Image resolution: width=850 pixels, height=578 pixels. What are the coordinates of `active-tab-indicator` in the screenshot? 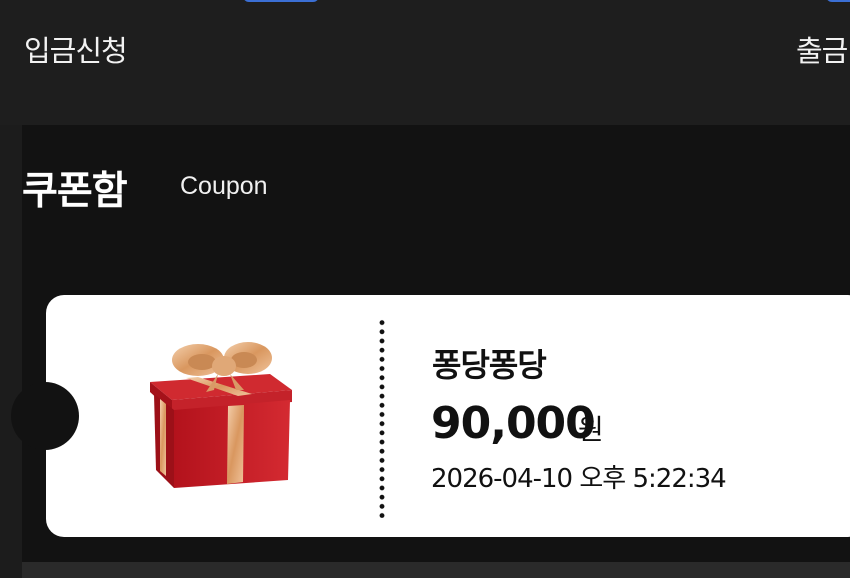 It's located at (281, 1).